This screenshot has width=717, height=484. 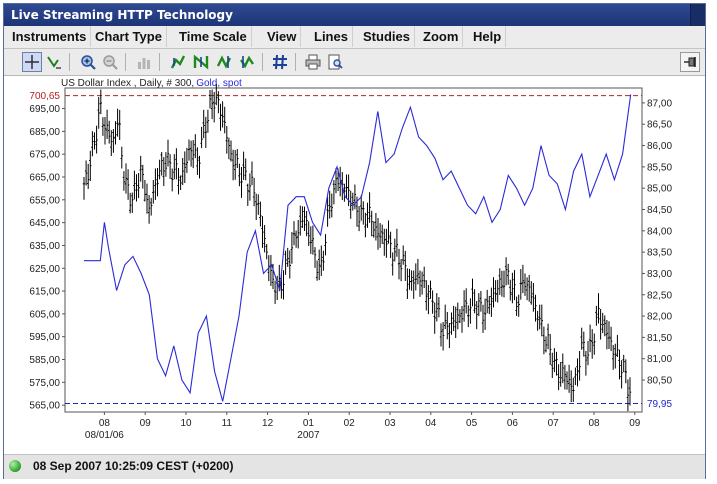 What do you see at coordinates (88, 62) in the screenshot?
I see `zoom-in-icon` at bounding box center [88, 62].